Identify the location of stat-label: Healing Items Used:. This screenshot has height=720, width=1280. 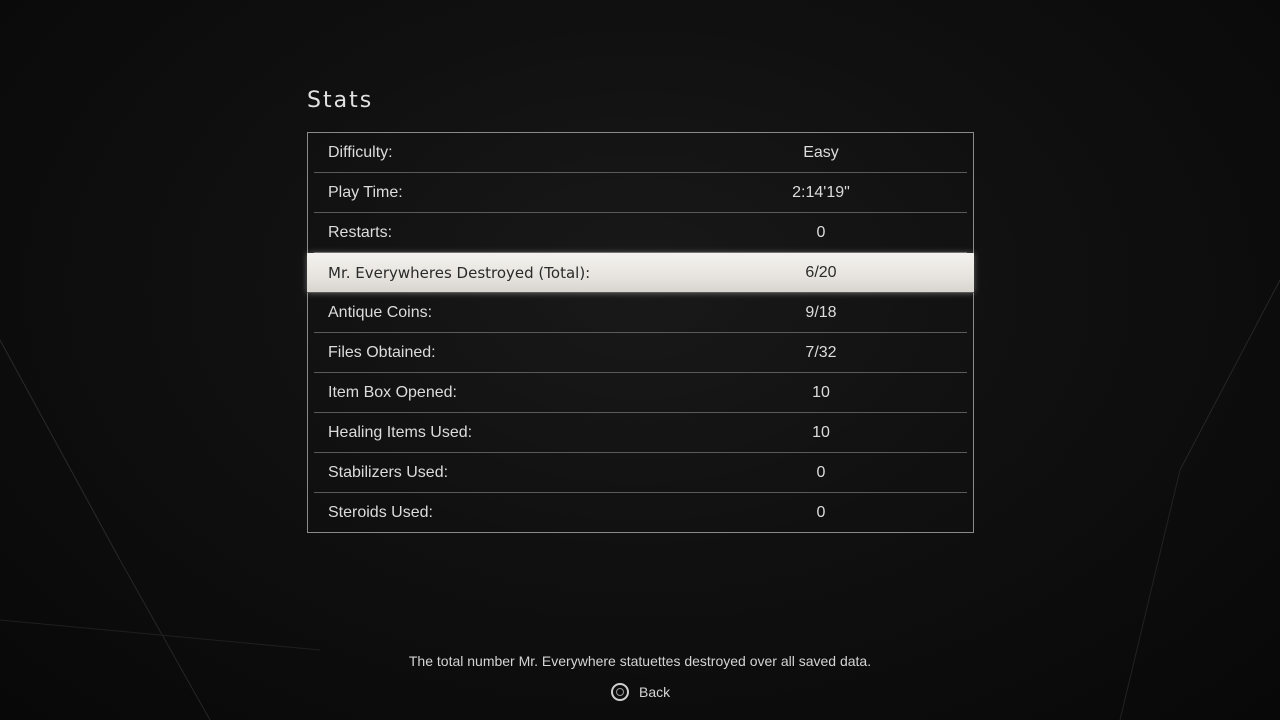
(400, 432).